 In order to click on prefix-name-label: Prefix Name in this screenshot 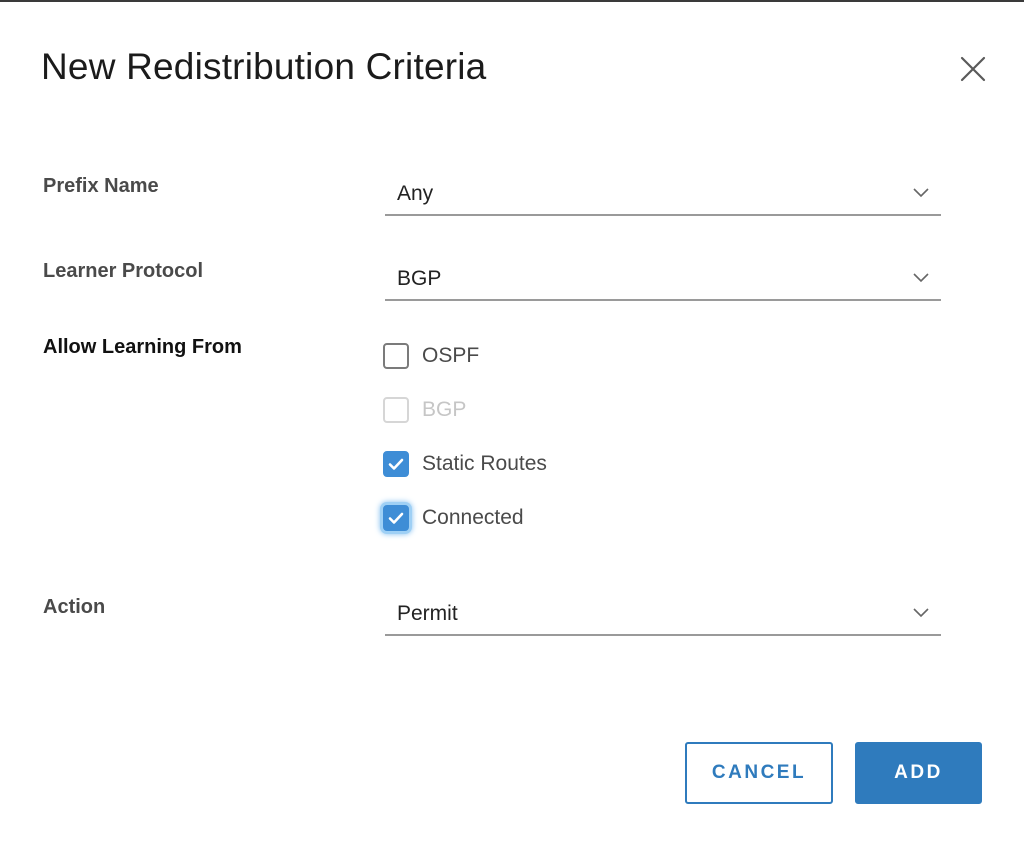, I will do `click(101, 186)`.